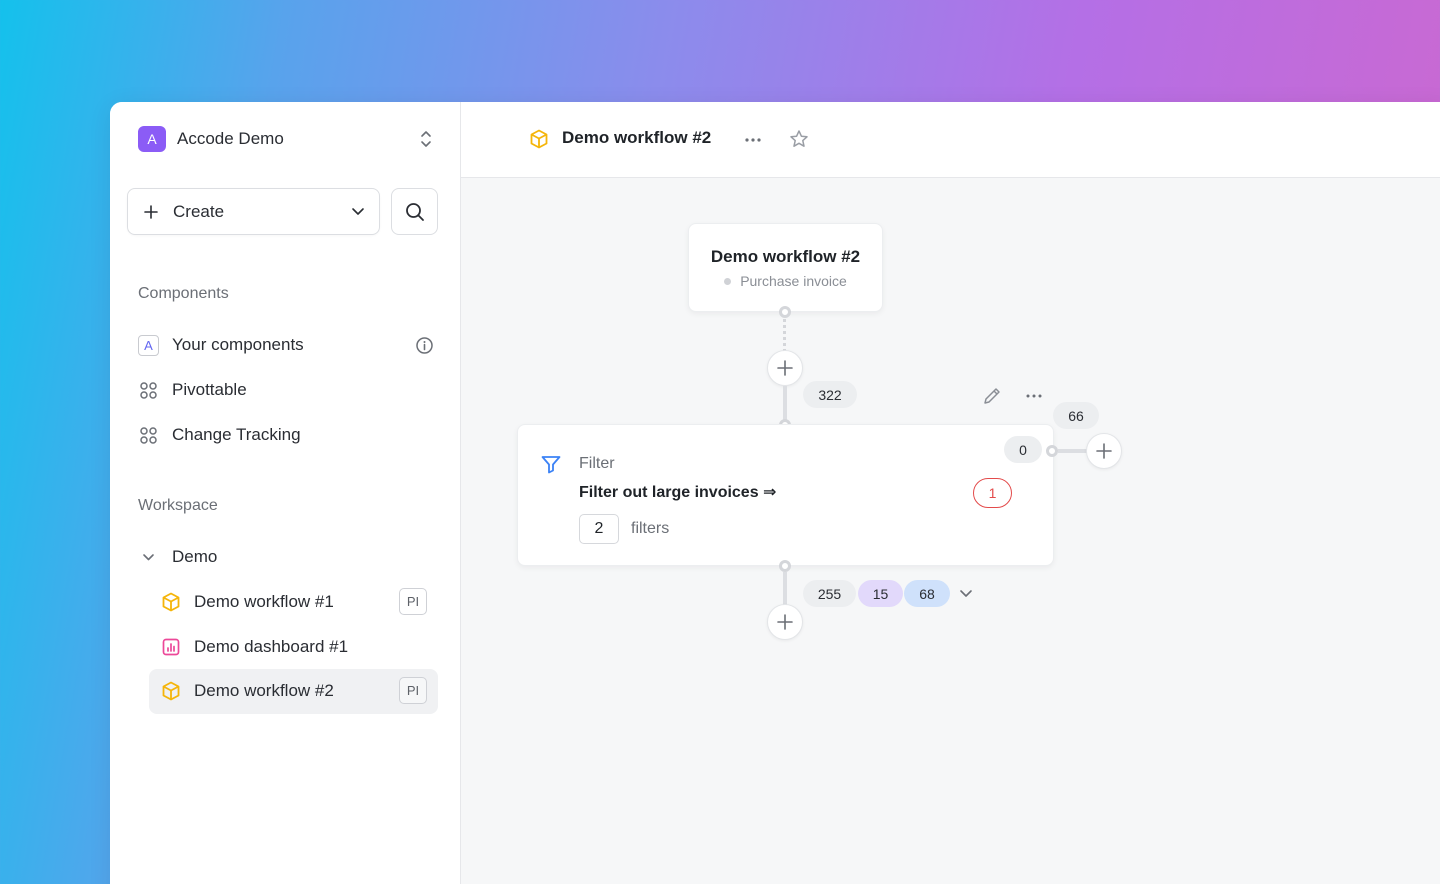 This screenshot has width=1440, height=884. What do you see at coordinates (183, 293) in the screenshot?
I see `components-section-title: Components` at bounding box center [183, 293].